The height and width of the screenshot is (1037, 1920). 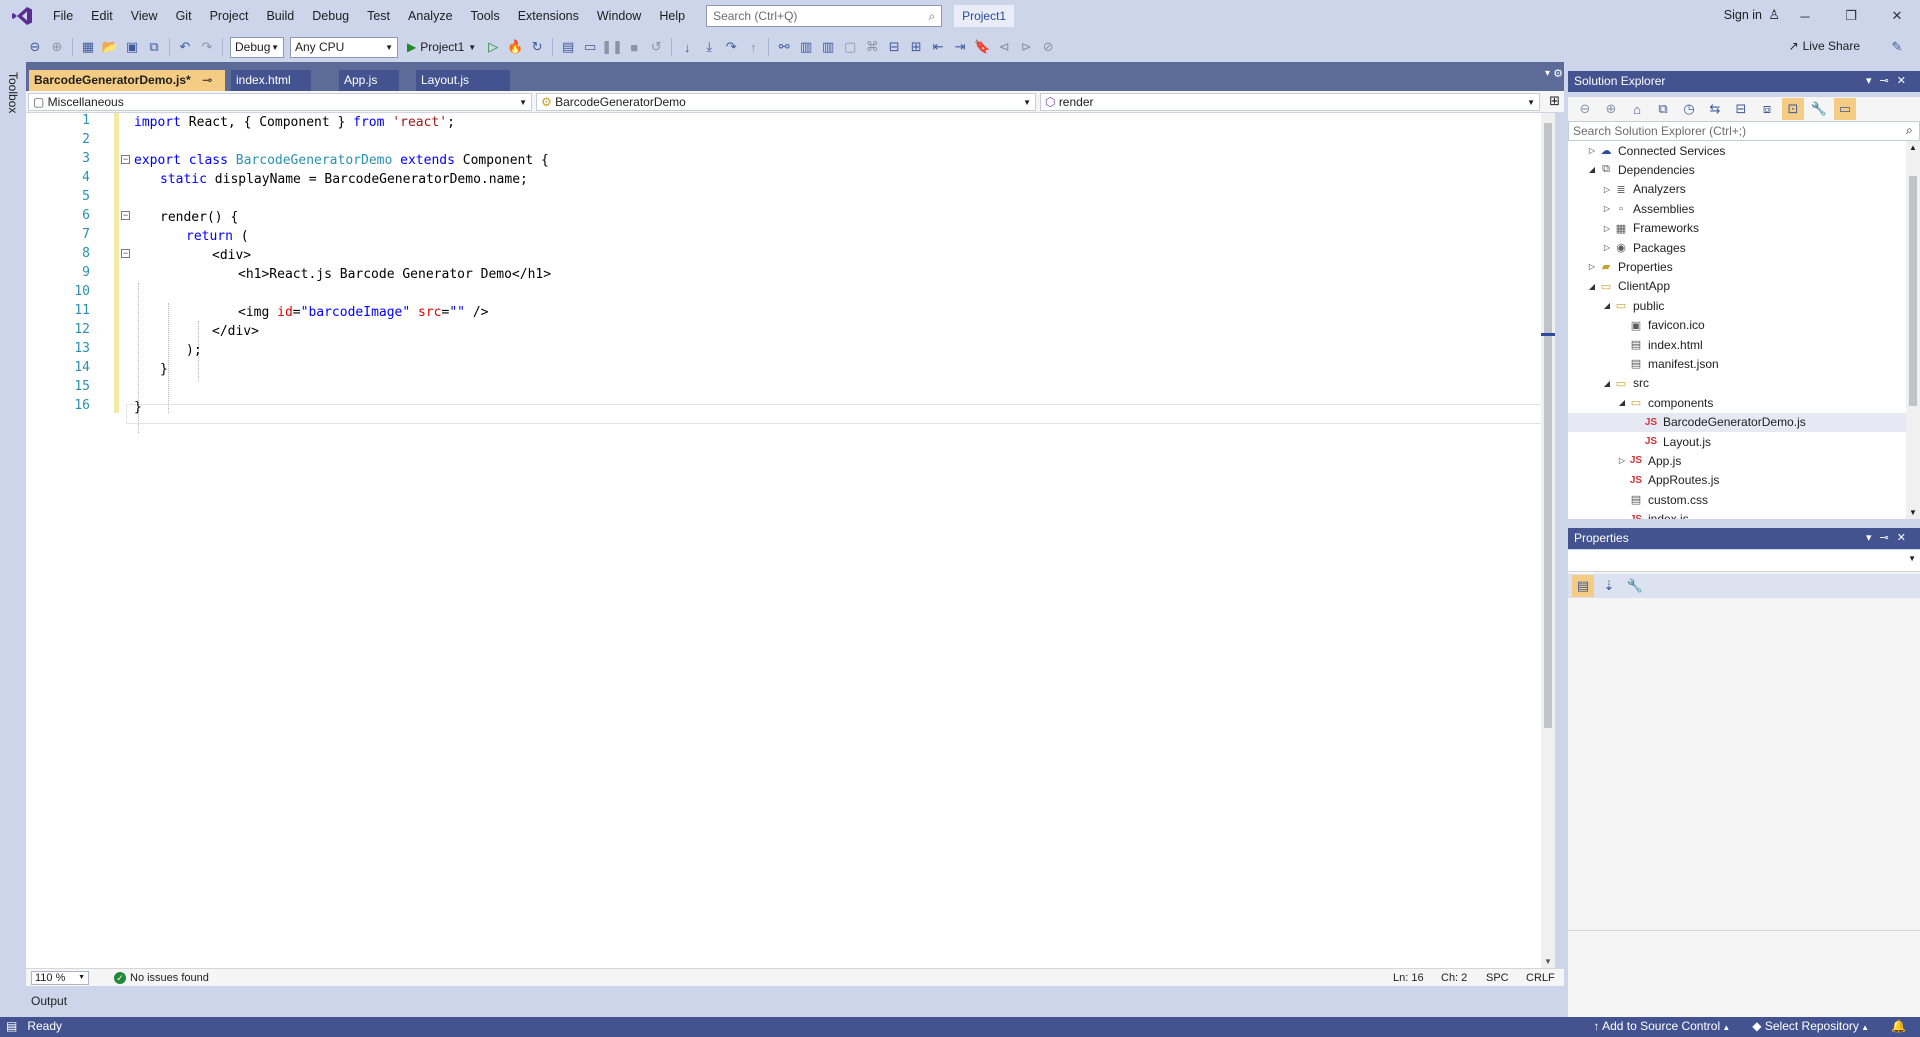 I want to click on toolbox-tab: Toolbox, so click(x=13, y=92).